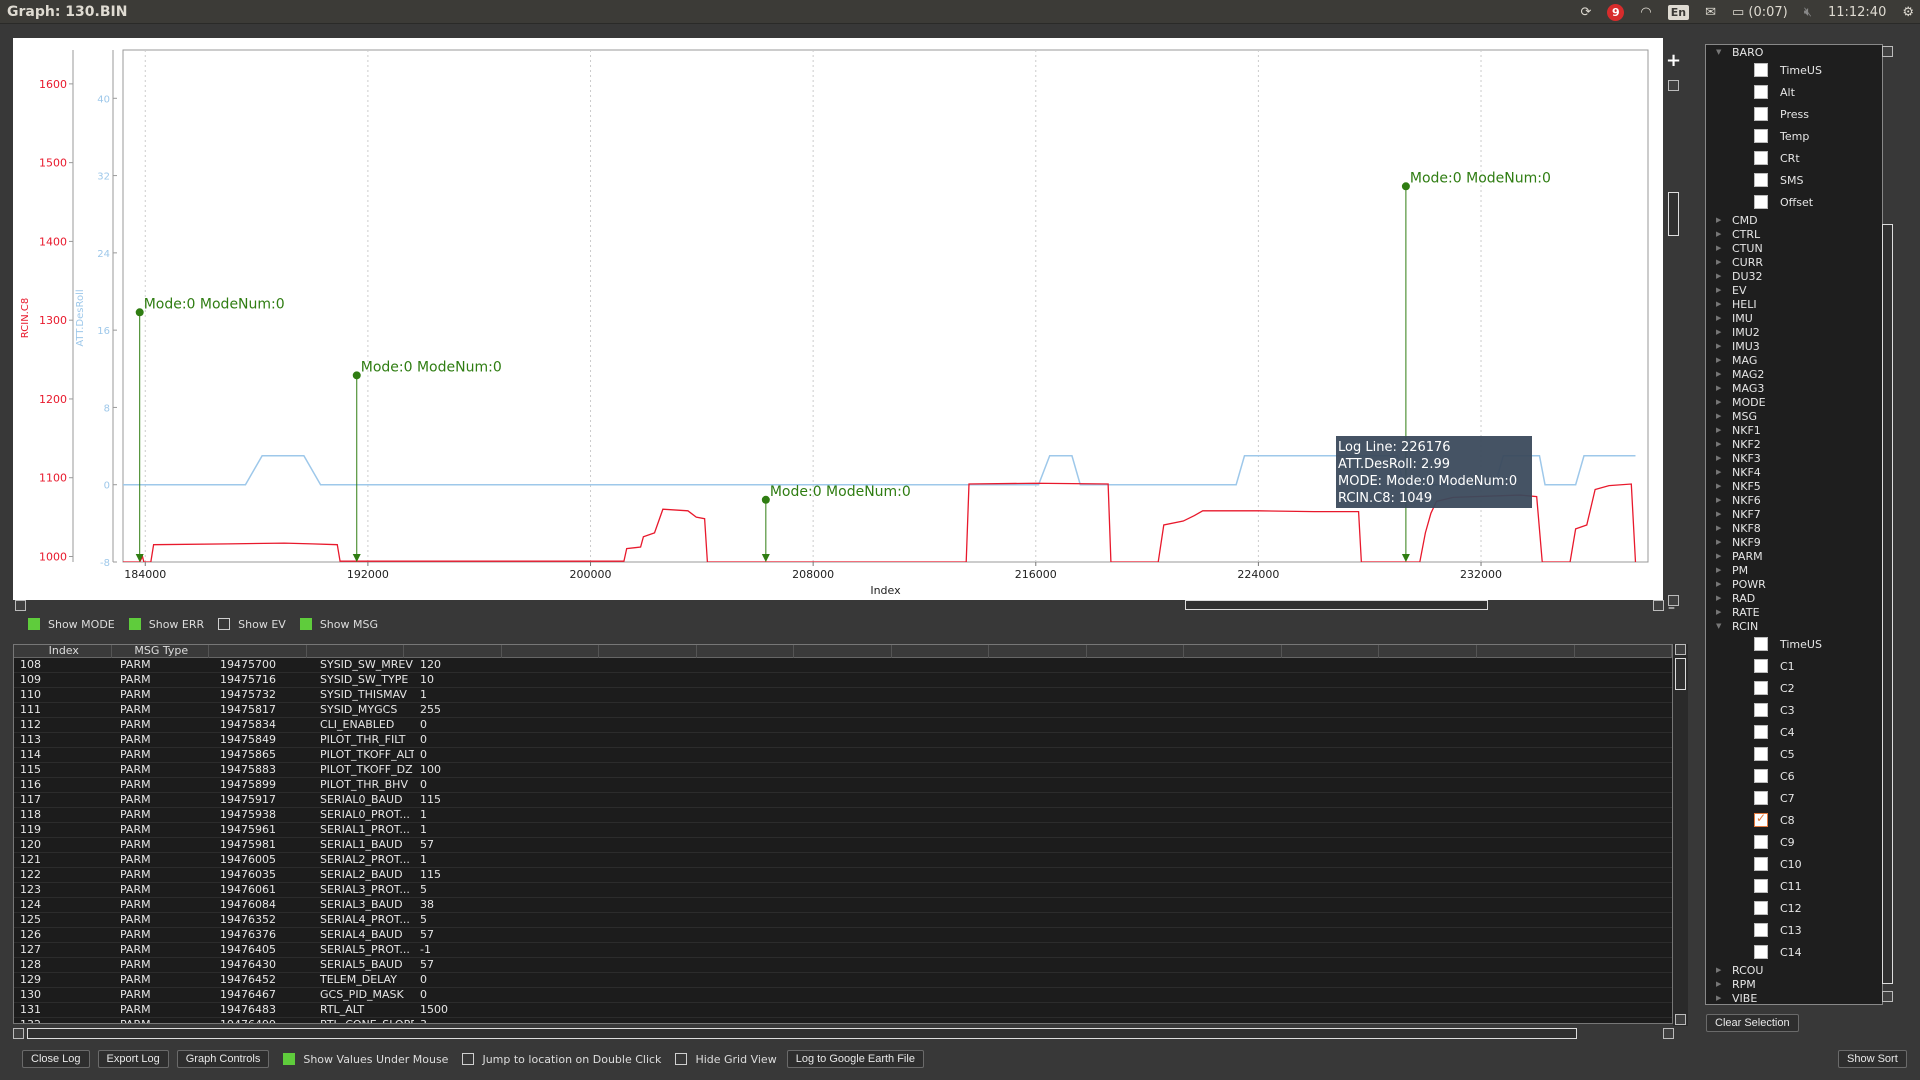 The width and height of the screenshot is (1920, 1080). I want to click on tree-vscroll, so click(1888, 524).